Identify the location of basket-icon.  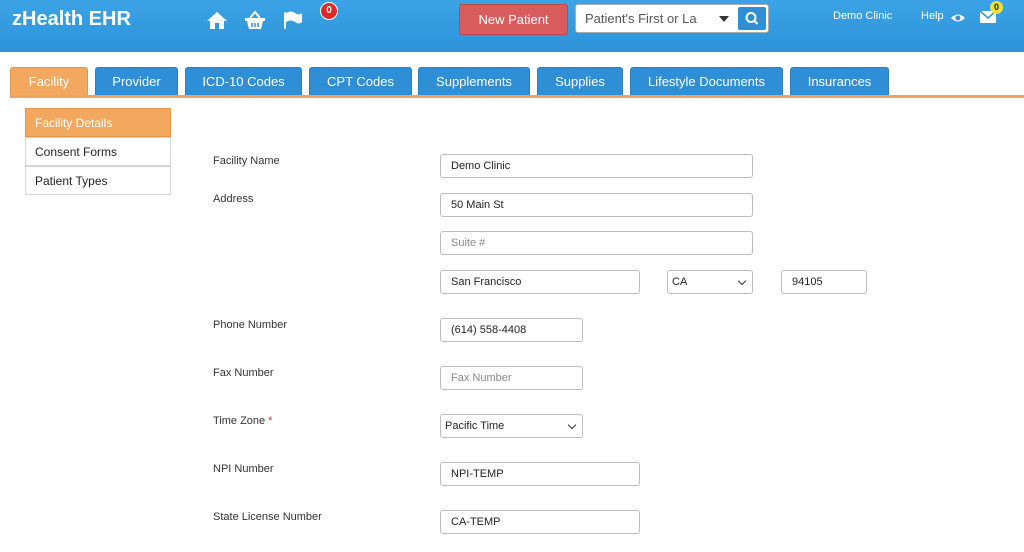
(255, 22).